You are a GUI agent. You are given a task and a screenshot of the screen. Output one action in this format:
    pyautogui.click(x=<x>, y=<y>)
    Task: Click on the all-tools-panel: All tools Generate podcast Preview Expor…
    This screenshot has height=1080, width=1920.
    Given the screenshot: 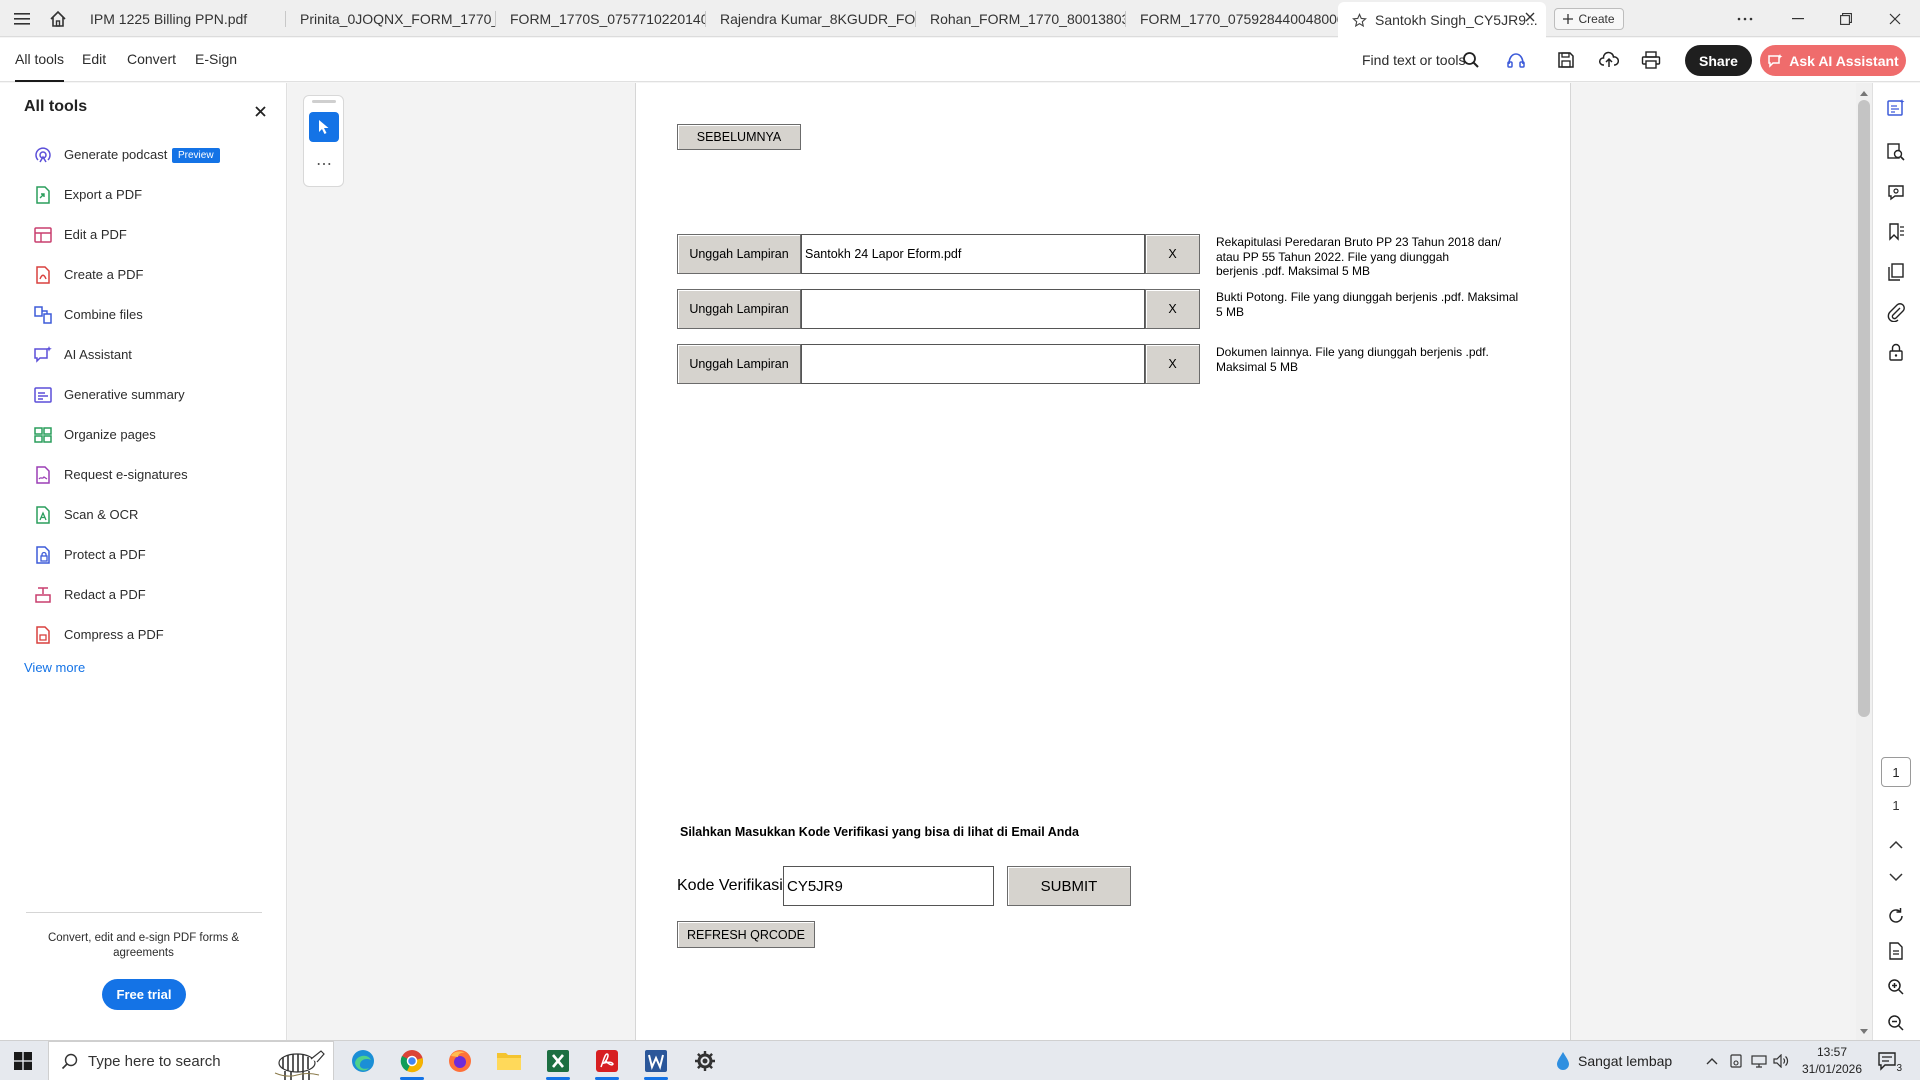 What is the action you would take?
    pyautogui.click(x=143, y=561)
    